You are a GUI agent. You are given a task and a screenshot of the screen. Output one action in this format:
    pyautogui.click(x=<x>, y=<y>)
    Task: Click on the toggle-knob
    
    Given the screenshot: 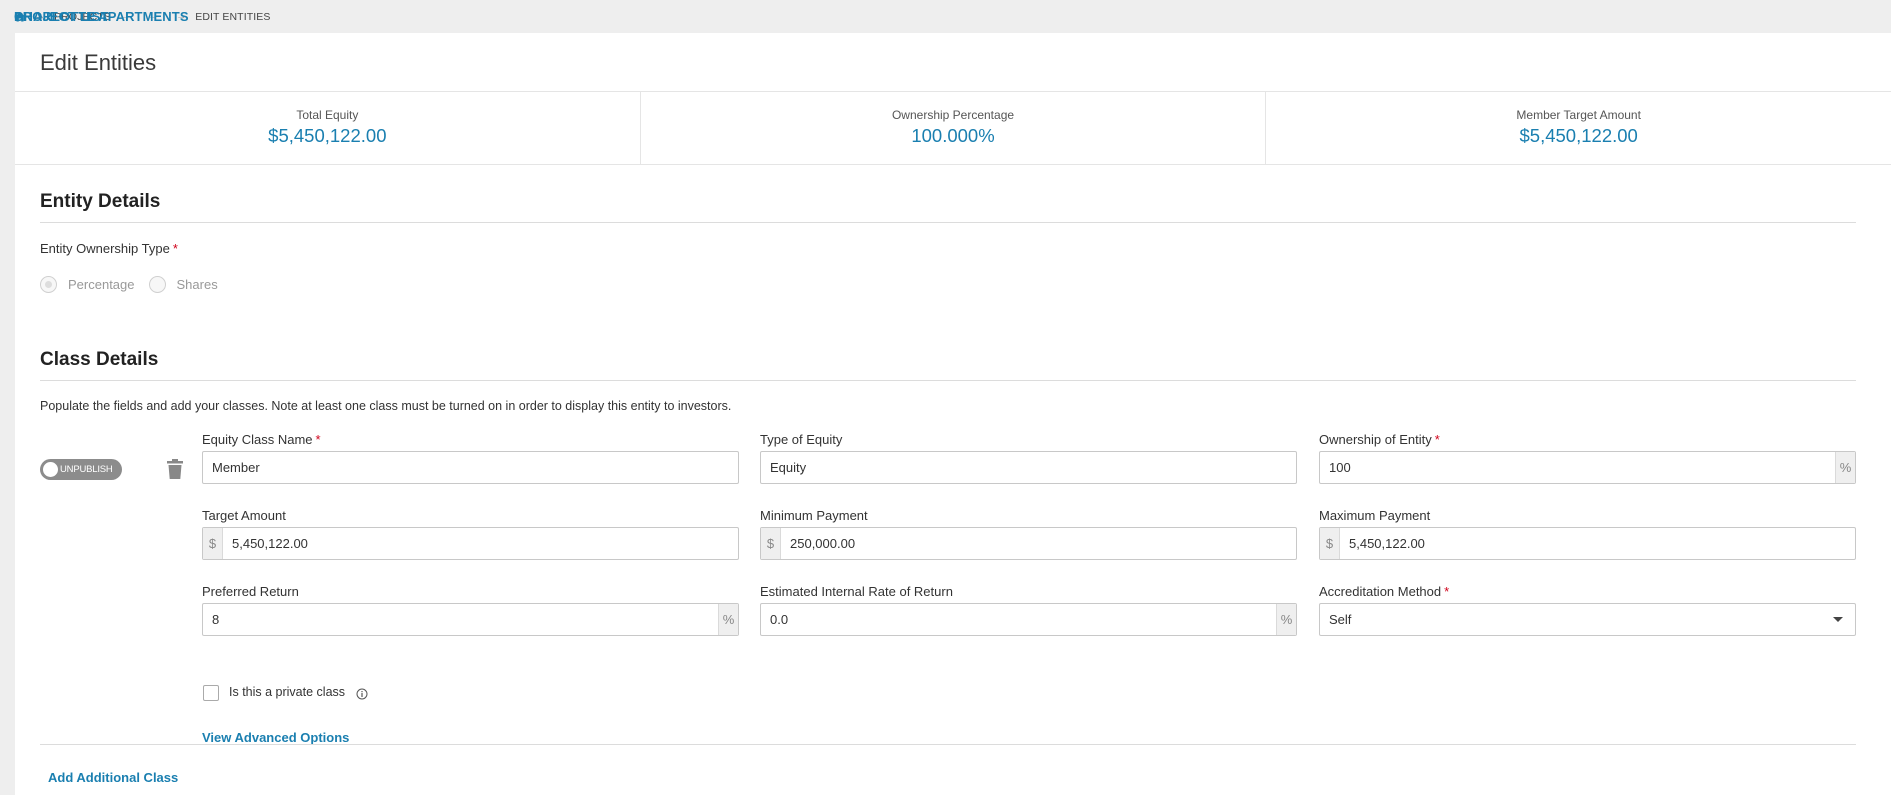 What is the action you would take?
    pyautogui.click(x=50, y=469)
    